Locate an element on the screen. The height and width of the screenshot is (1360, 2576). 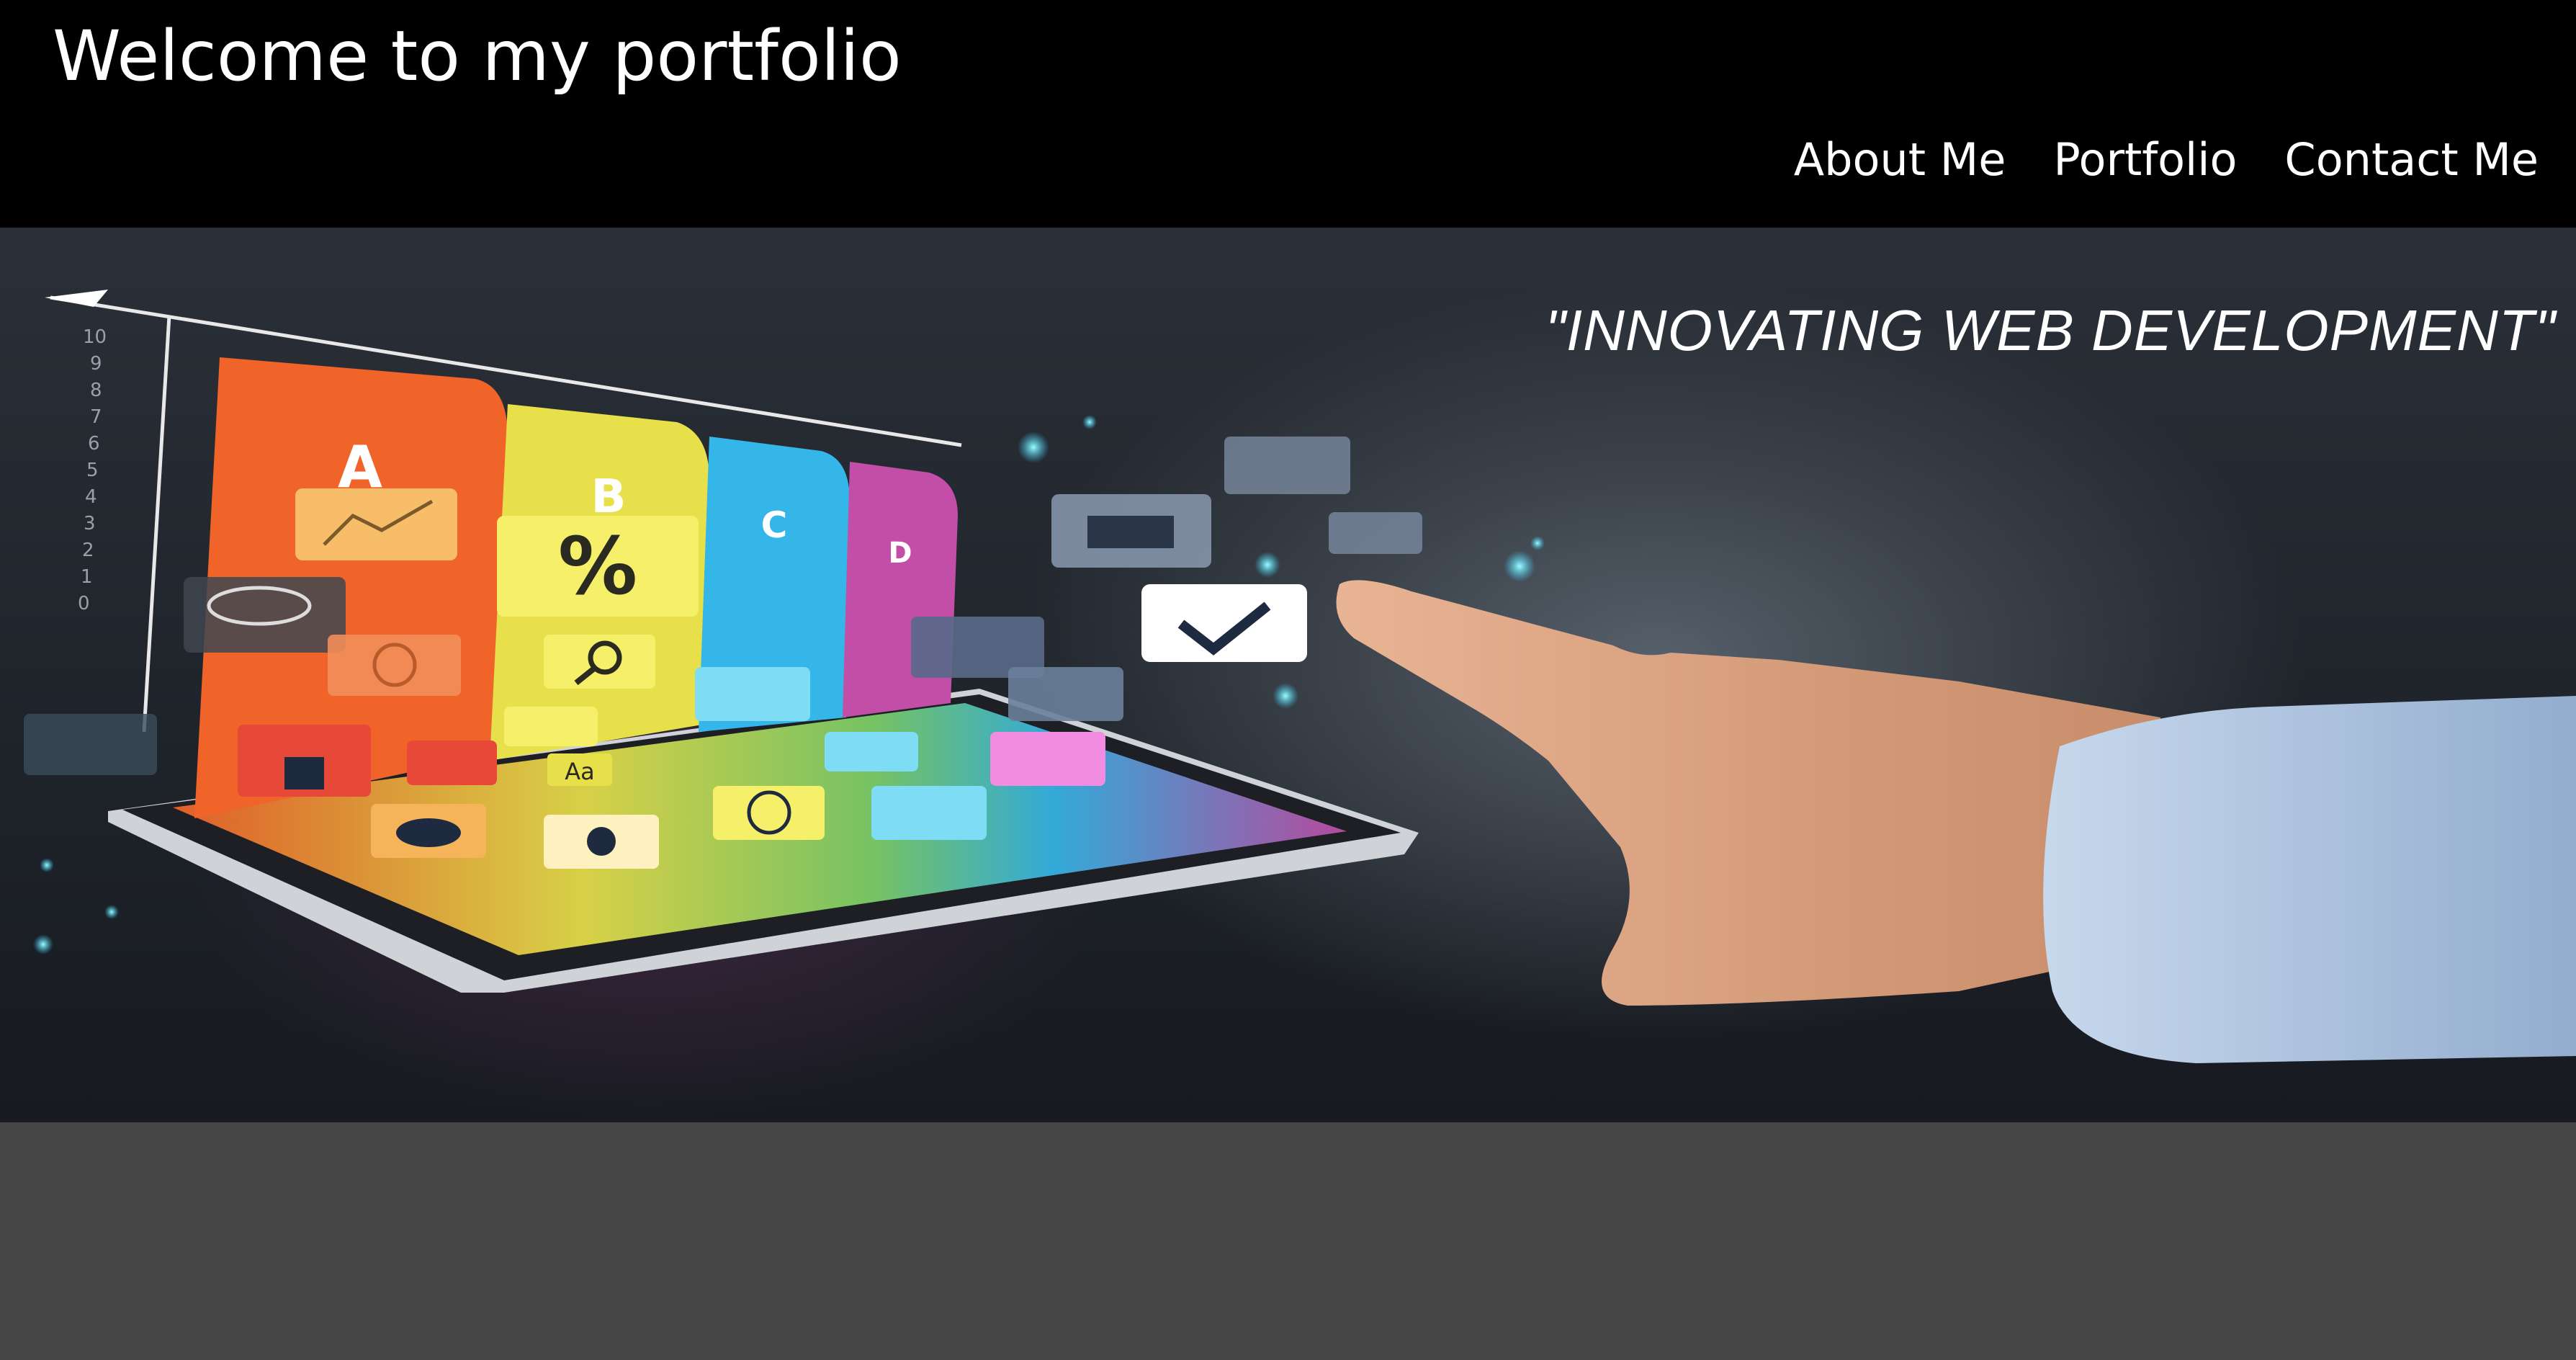
scale-label: 0 is located at coordinates (84, 603).